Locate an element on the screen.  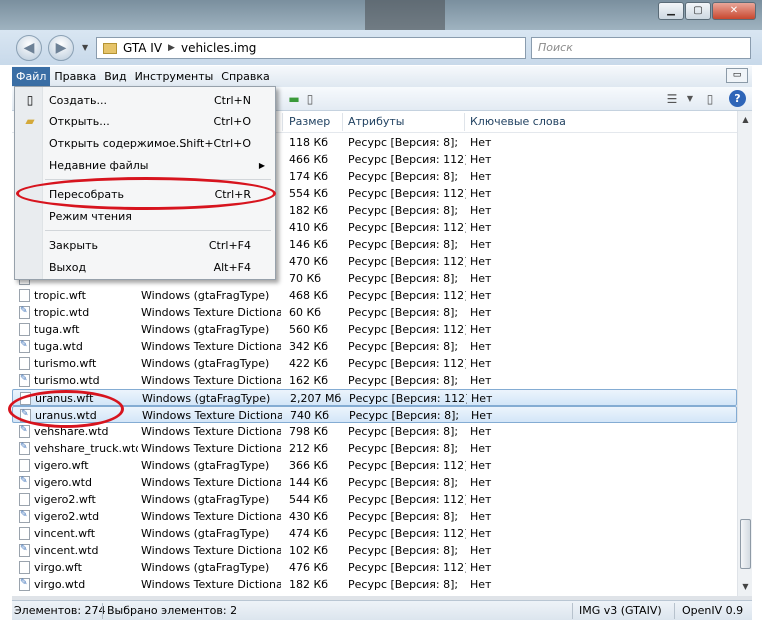
menu-item-read-mode: Режим чтения is located at coordinates (145, 216).